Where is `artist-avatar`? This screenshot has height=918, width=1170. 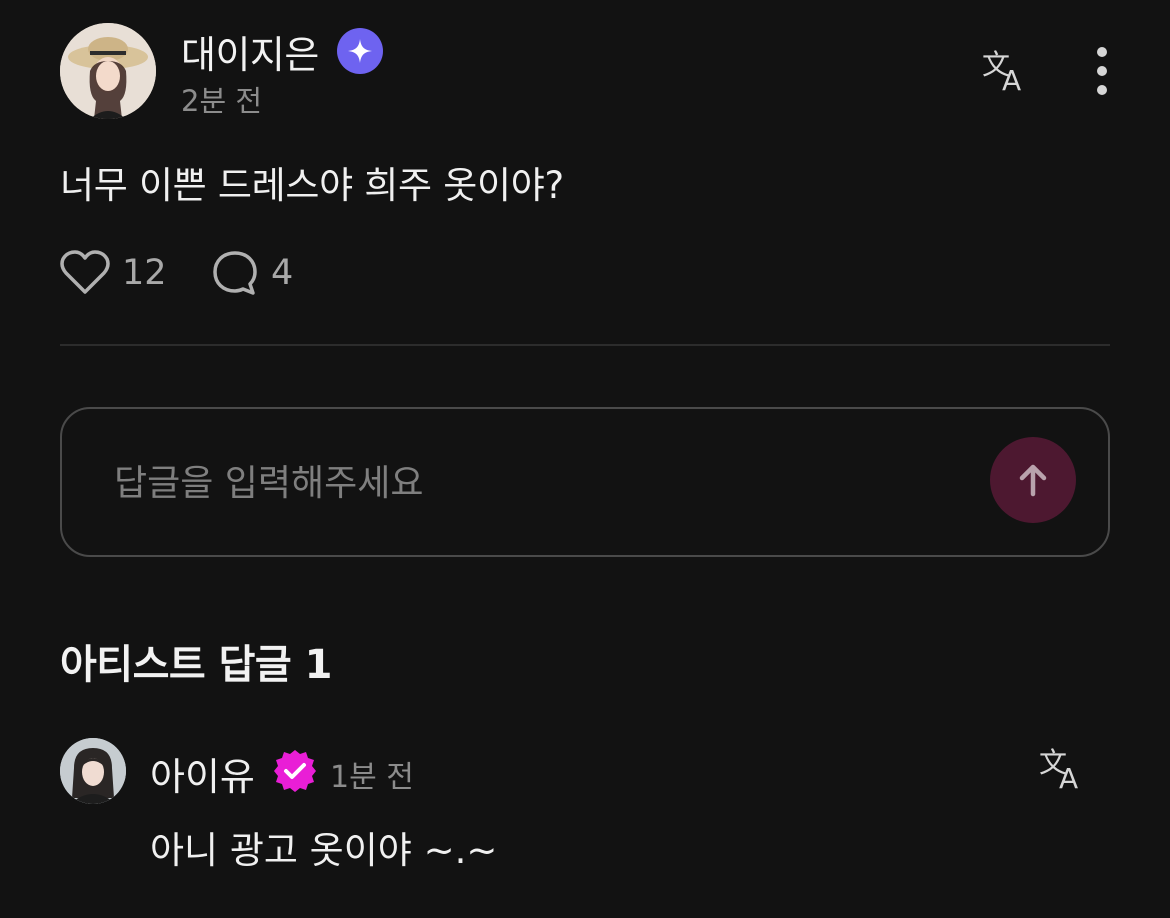 artist-avatar is located at coordinates (93, 771).